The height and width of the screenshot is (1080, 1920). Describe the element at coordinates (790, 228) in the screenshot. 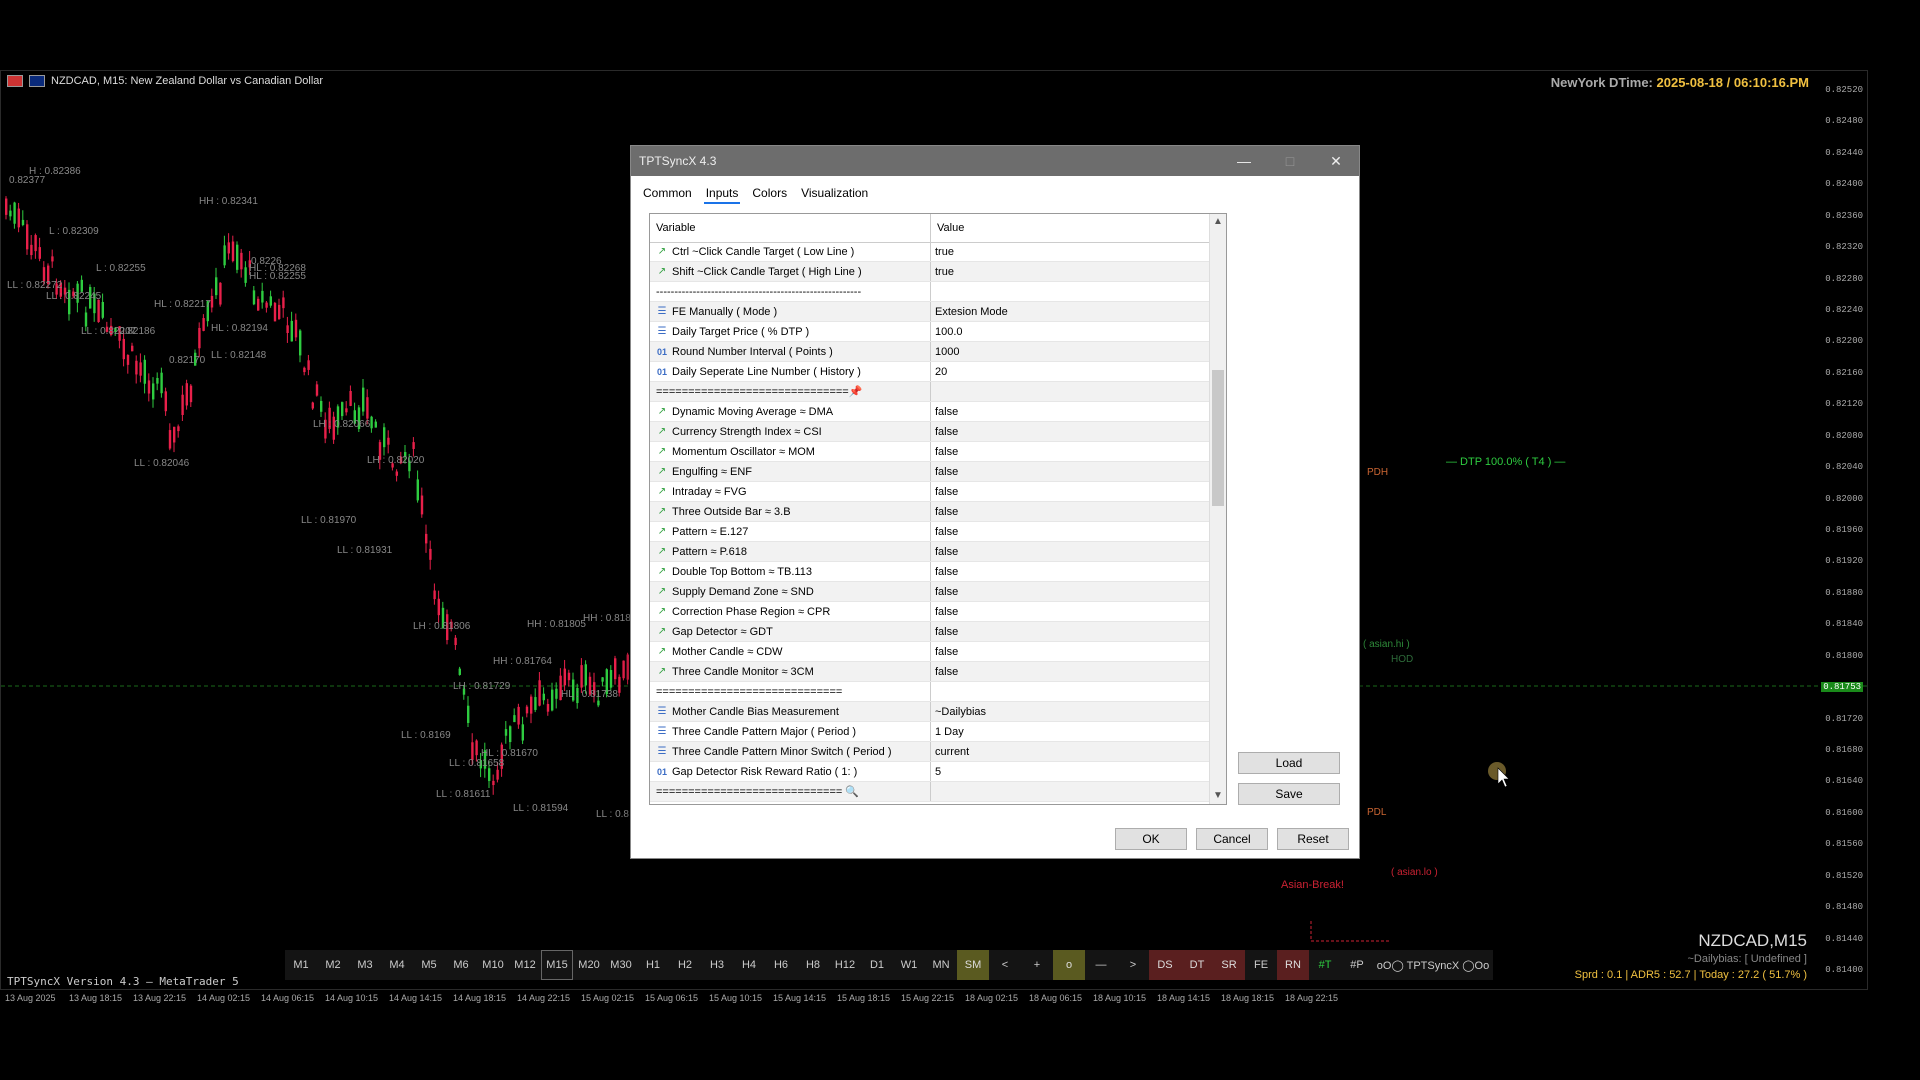

I see `column-header-variable: Variable` at that location.